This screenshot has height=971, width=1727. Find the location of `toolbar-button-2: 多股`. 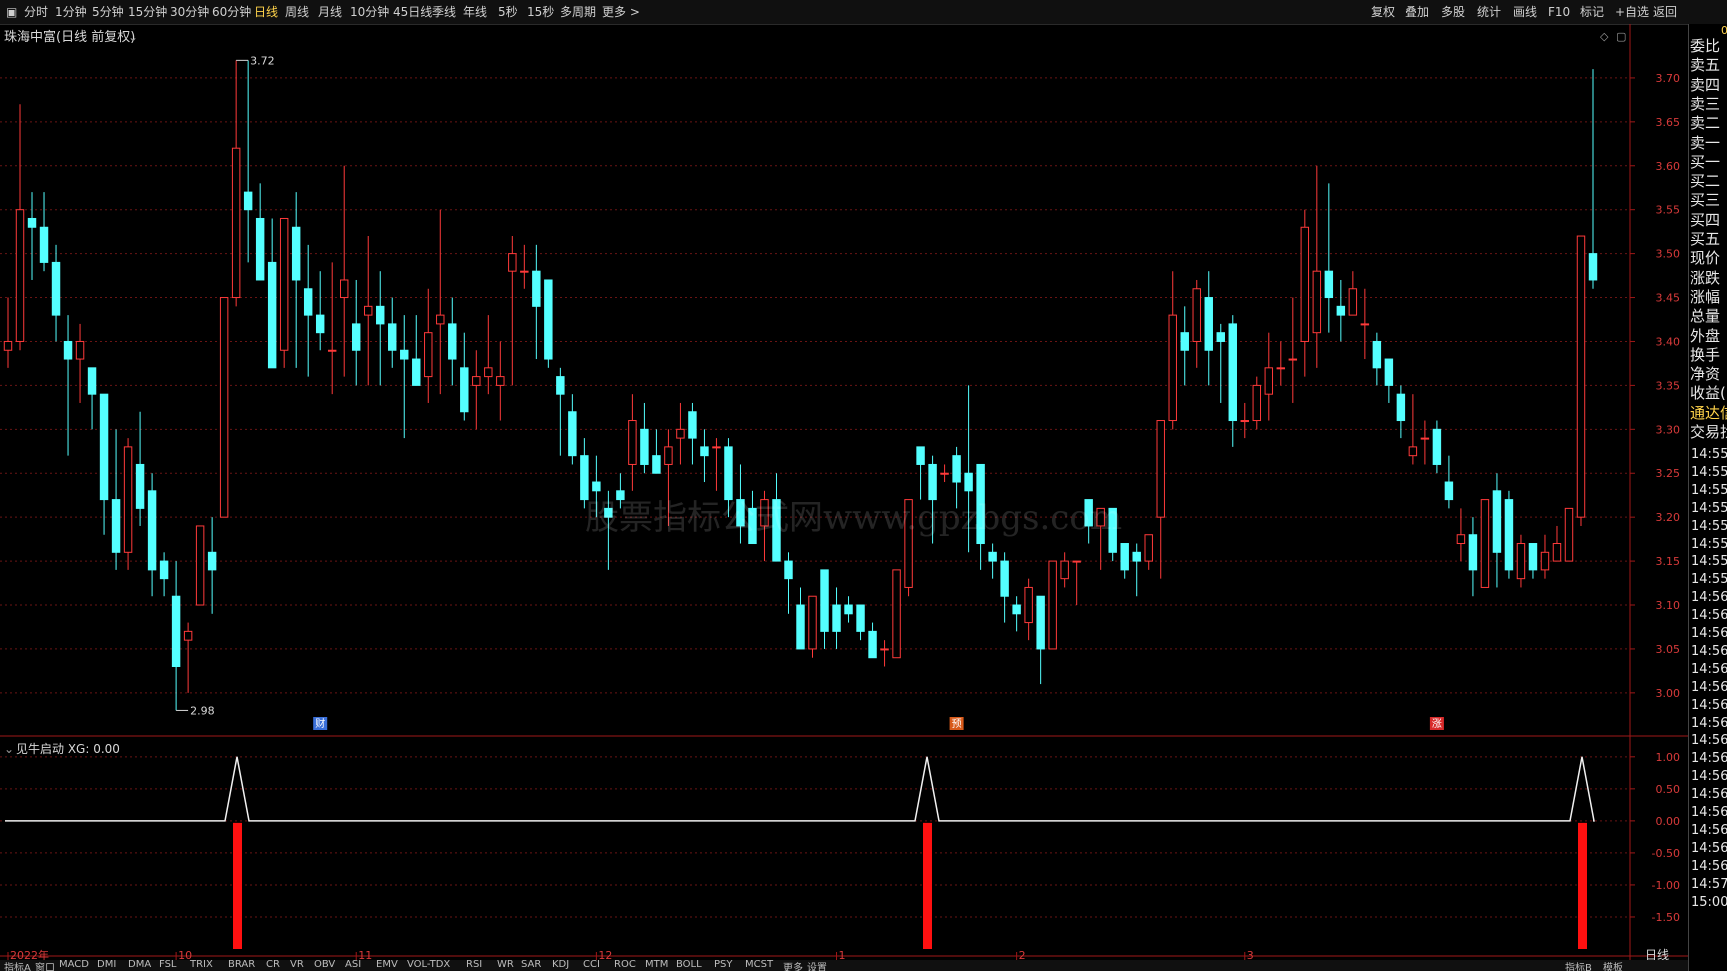

toolbar-button-2: 多股 is located at coordinates (1453, 12).